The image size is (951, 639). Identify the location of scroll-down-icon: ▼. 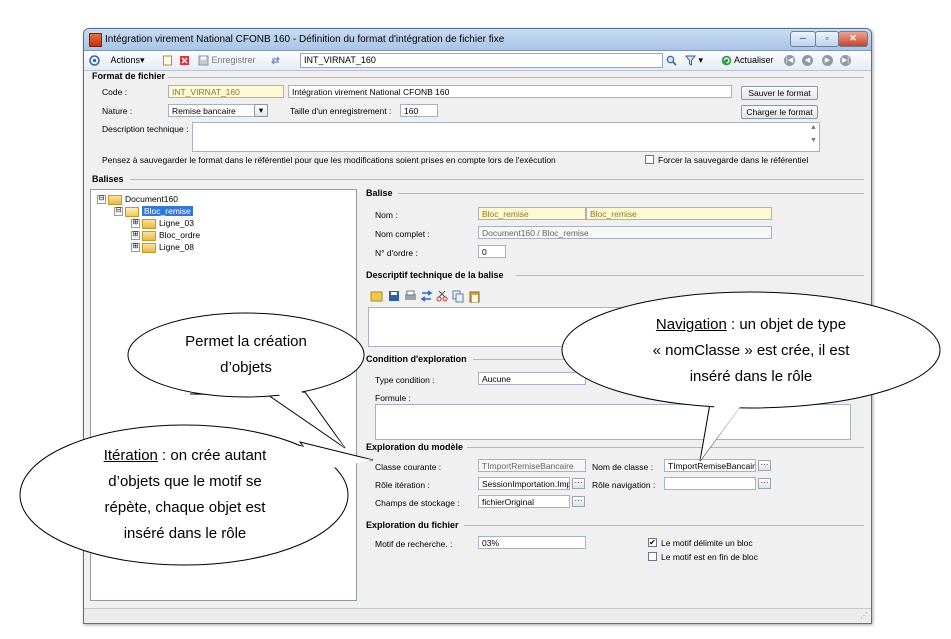
(813, 140).